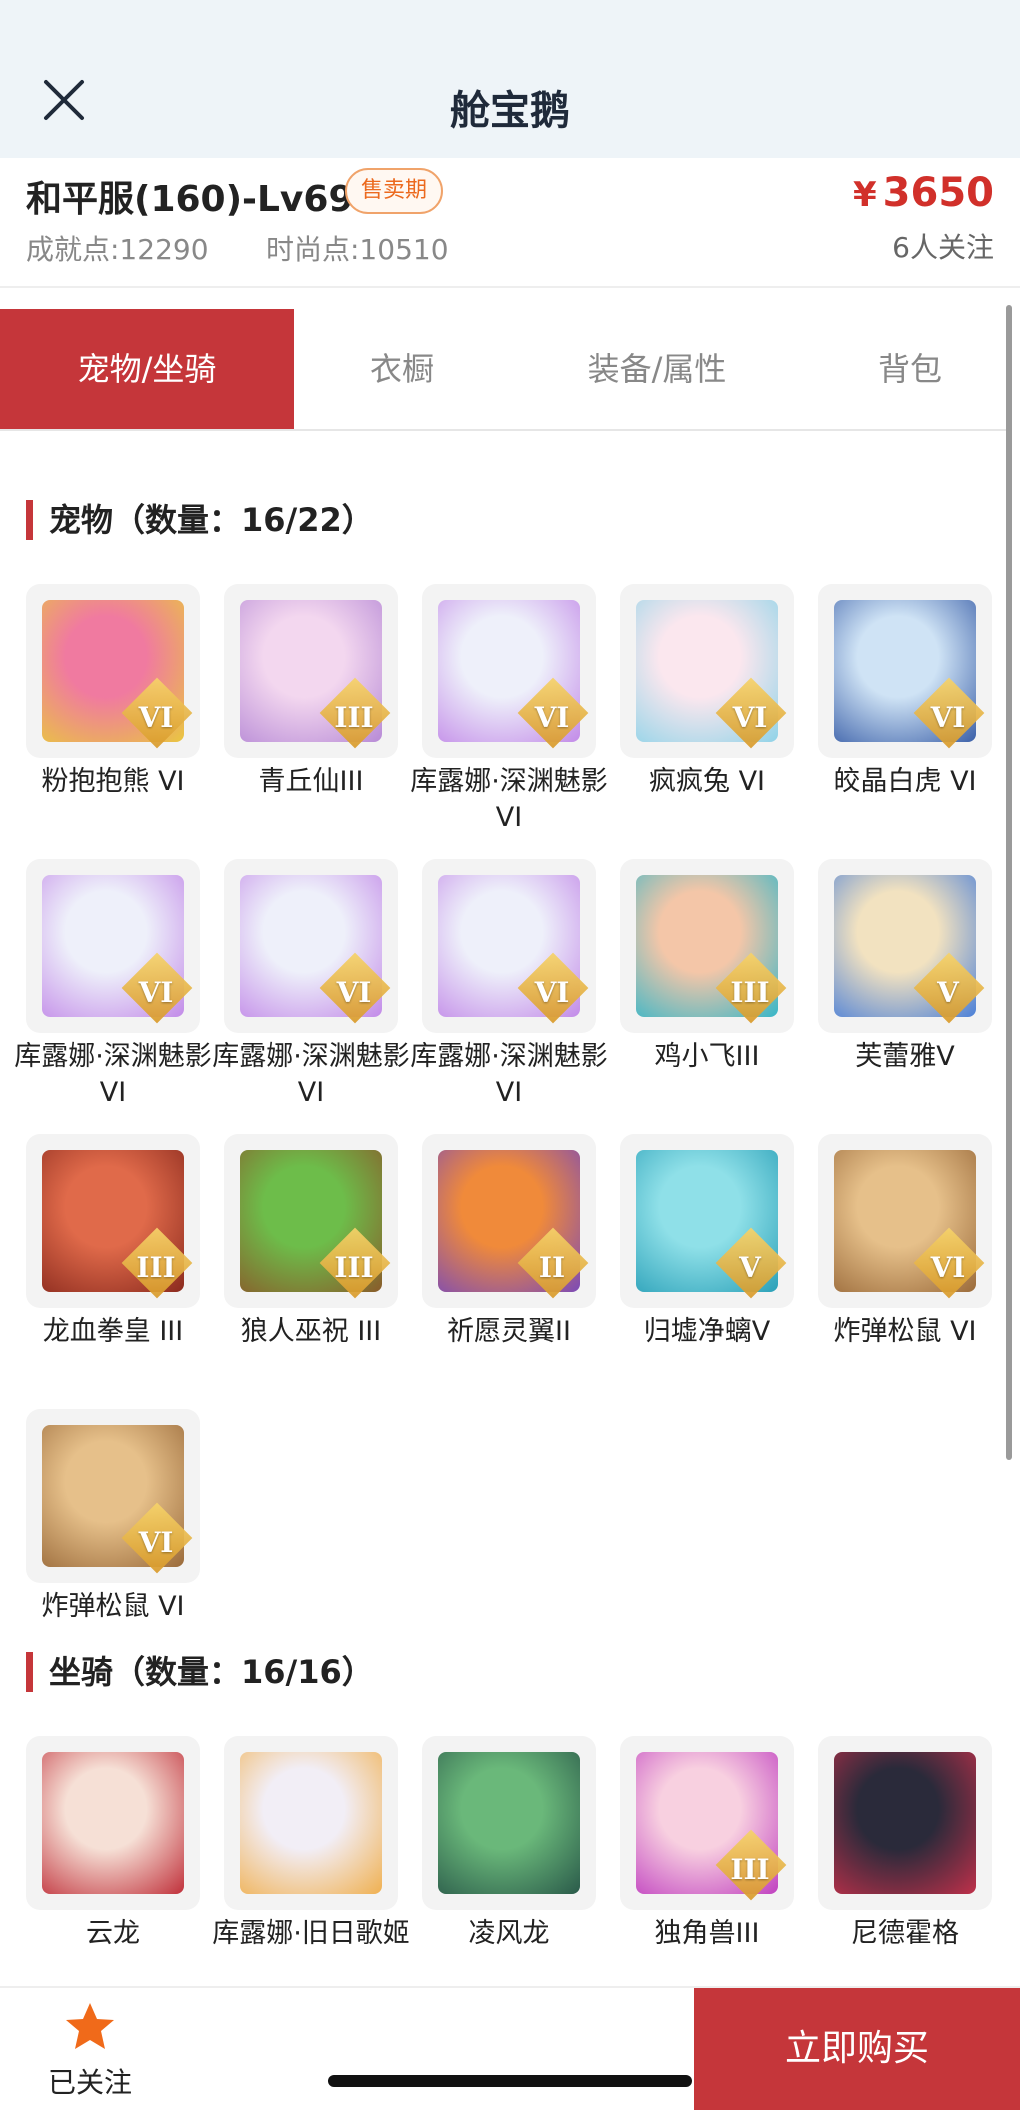  What do you see at coordinates (552, 1267) in the screenshot?
I see `tier-label: II` at bounding box center [552, 1267].